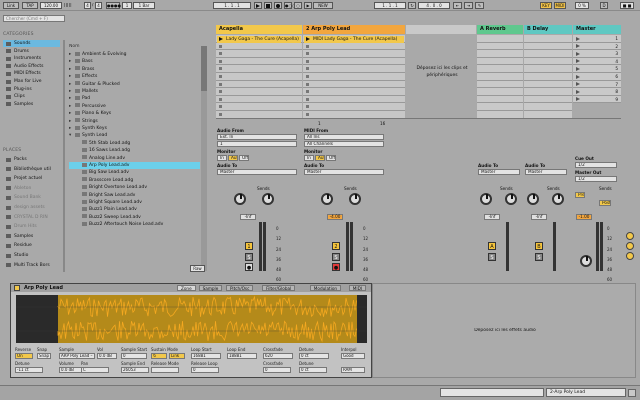 The height and width of the screenshot is (400, 640). What do you see at coordinates (597, 29) in the screenshot?
I see `master-header: Master` at bounding box center [597, 29].